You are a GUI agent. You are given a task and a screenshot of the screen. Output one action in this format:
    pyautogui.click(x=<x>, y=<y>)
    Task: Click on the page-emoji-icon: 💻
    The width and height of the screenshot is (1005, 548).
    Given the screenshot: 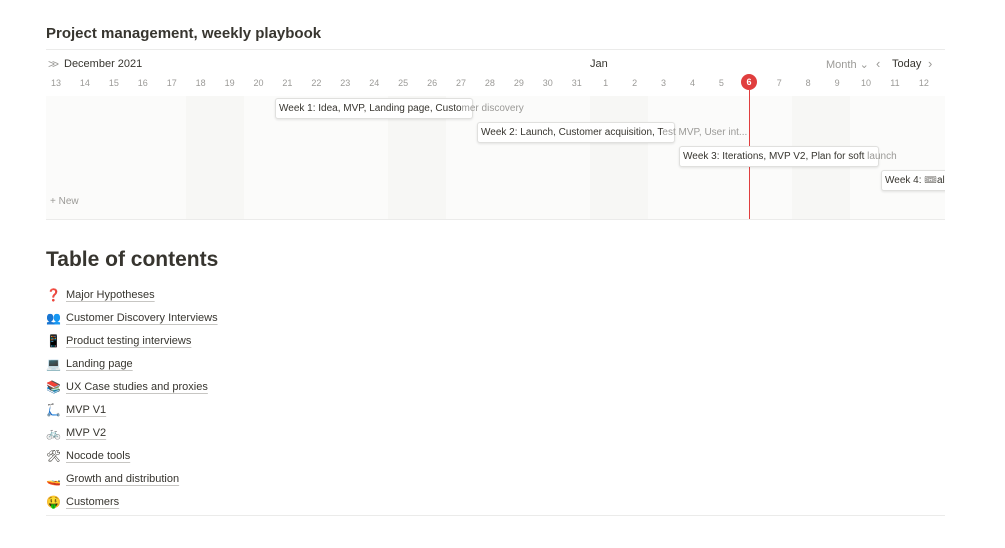 What is the action you would take?
    pyautogui.click(x=53, y=363)
    